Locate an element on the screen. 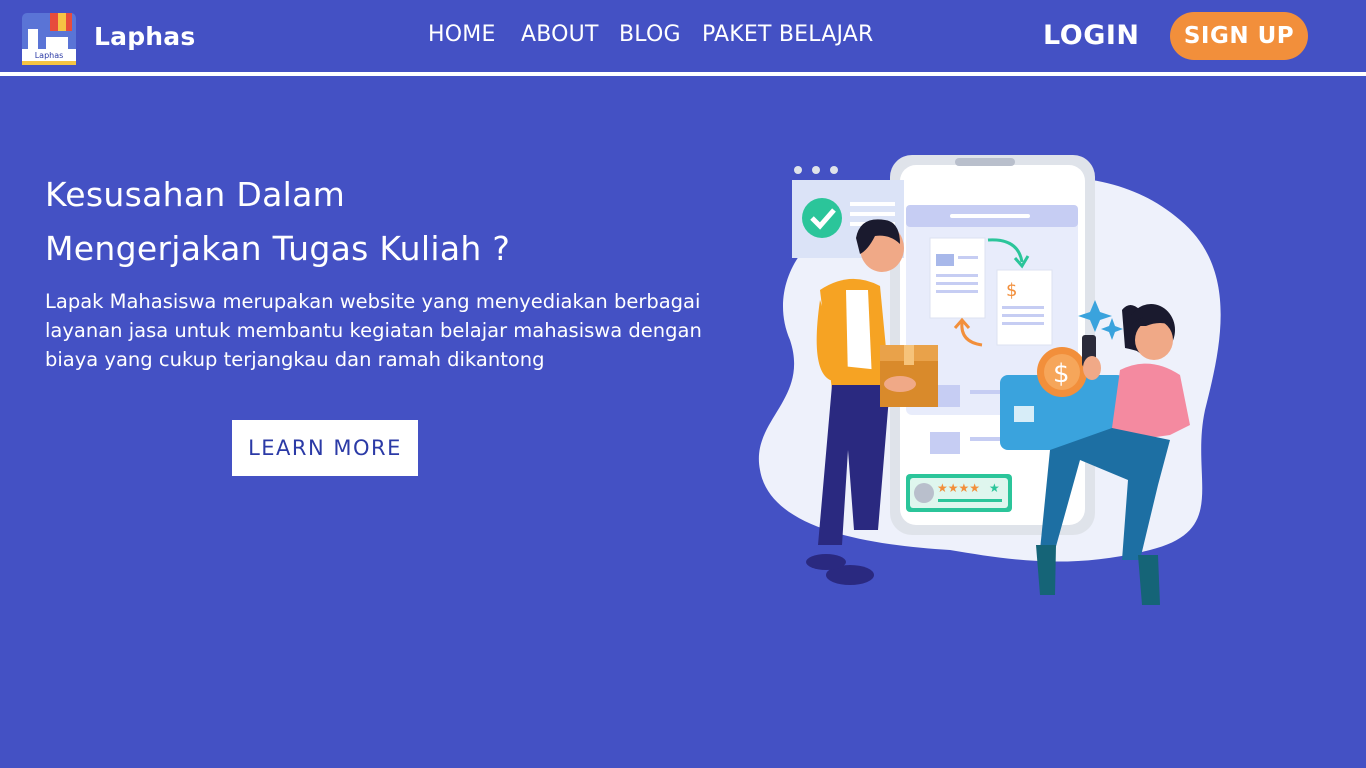 The image size is (1366, 768). brand-name: Laphas is located at coordinates (145, 36).